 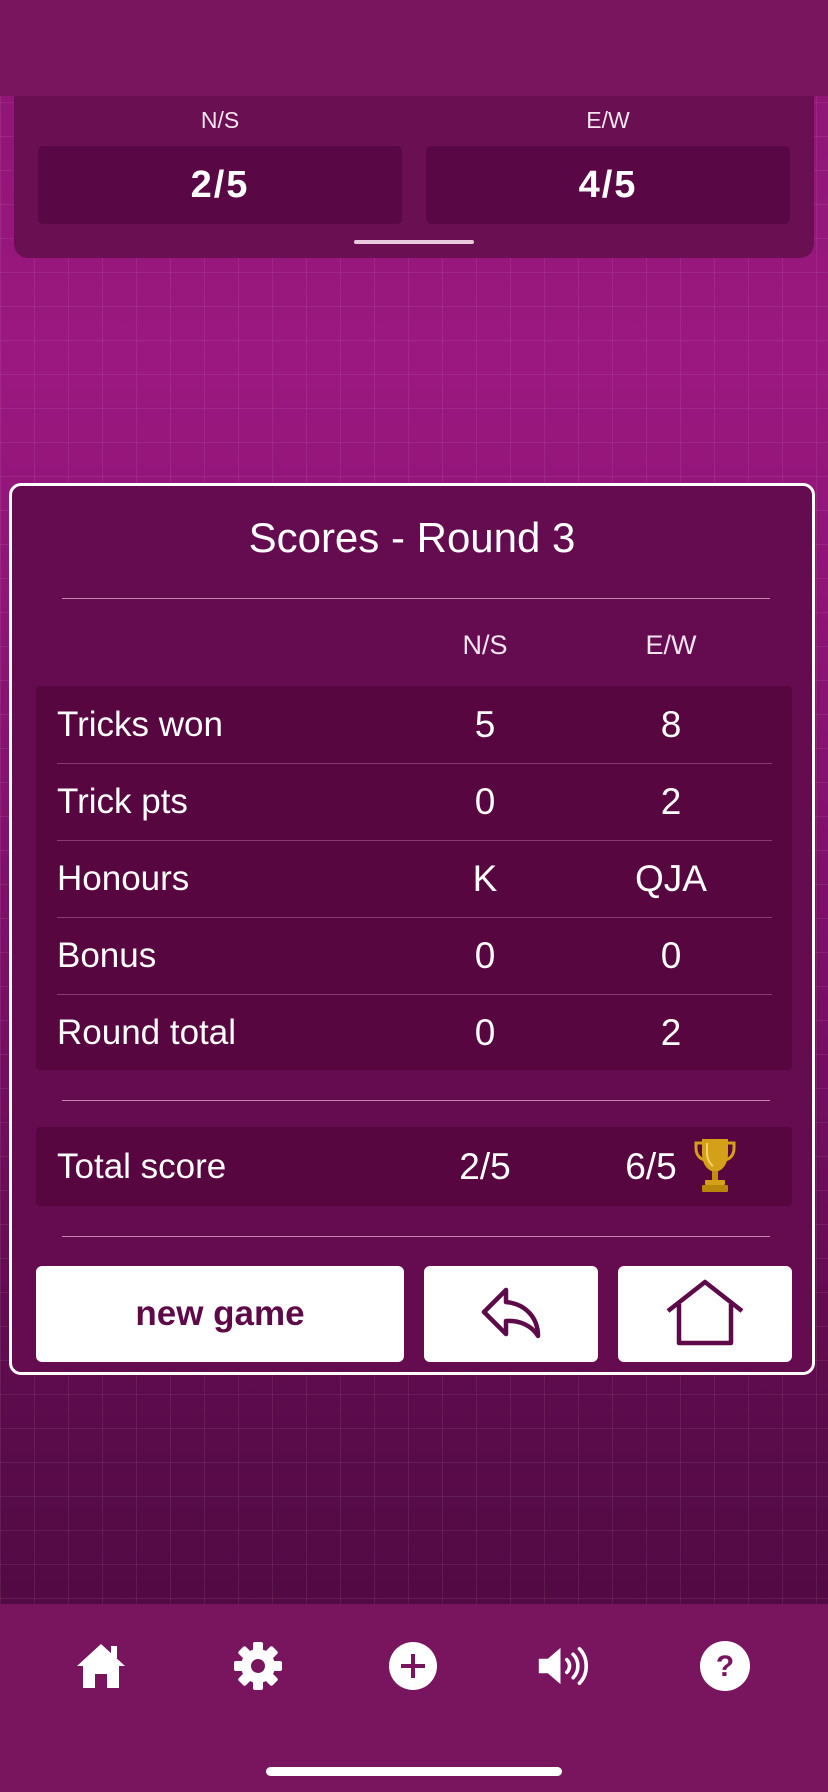 I want to click on table-row: Tricks won 5 8, so click(x=414, y=724).